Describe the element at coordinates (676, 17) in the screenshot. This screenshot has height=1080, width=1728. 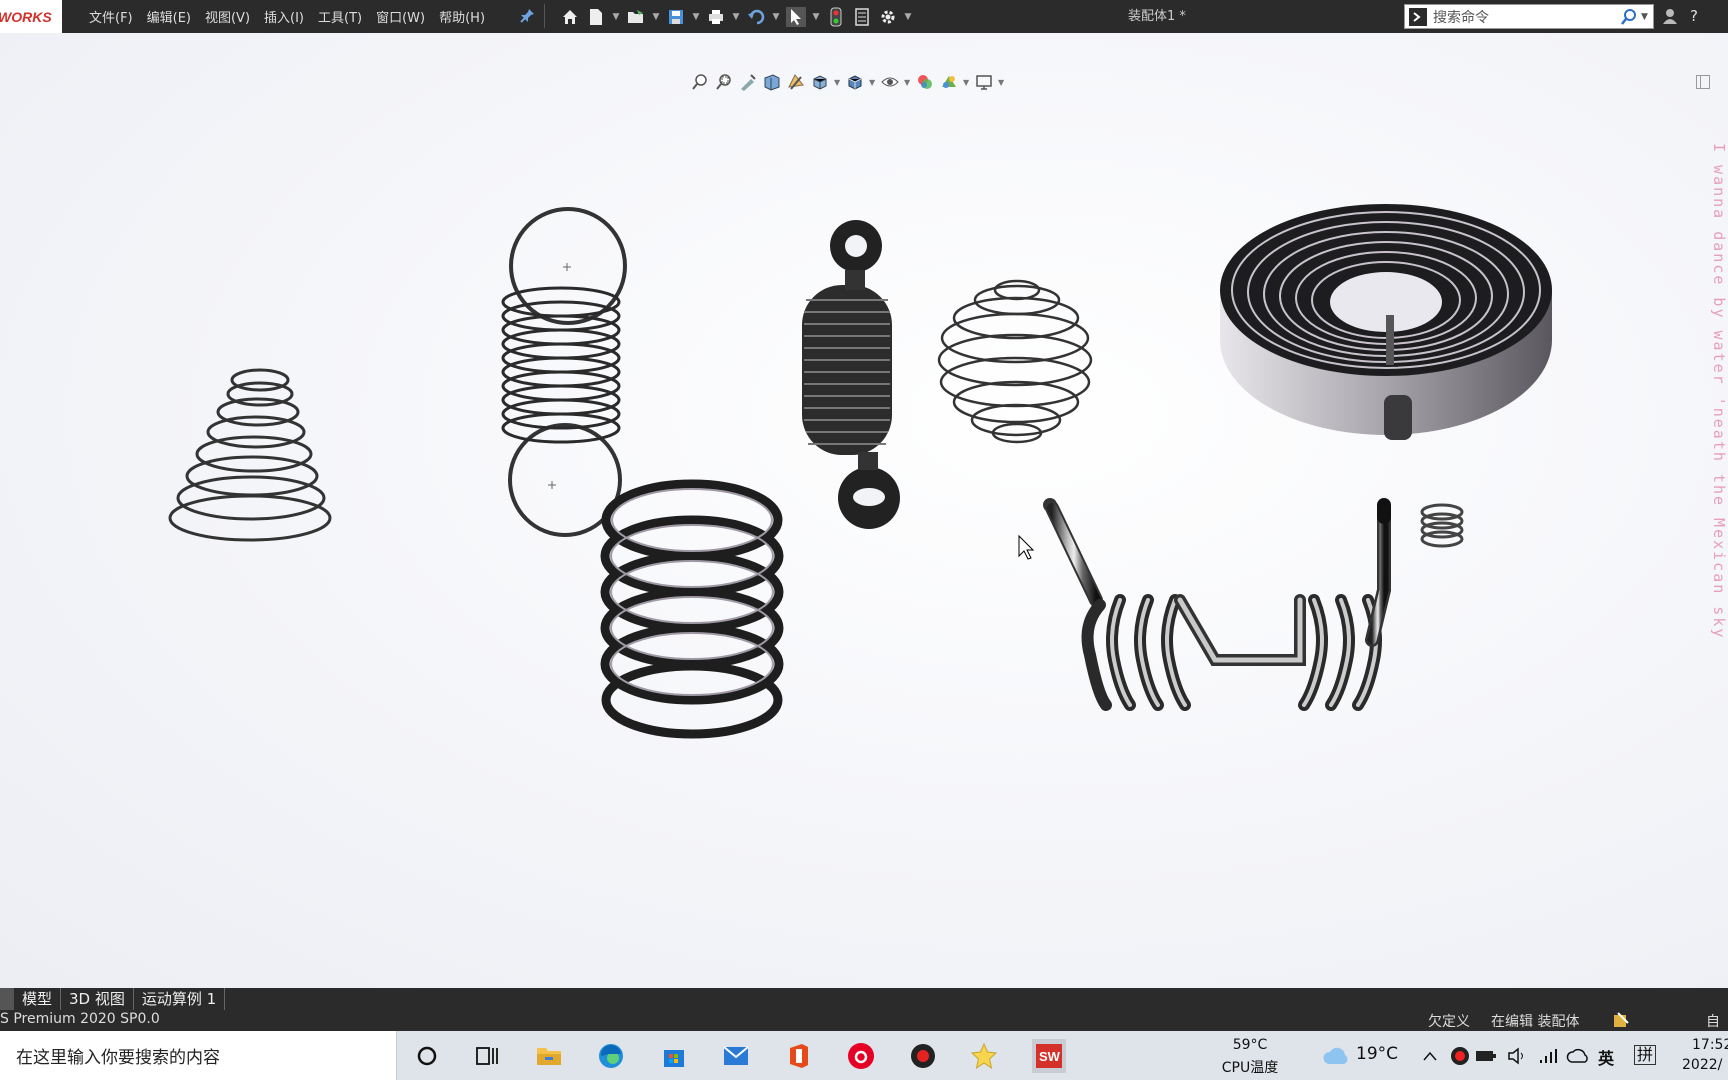
I see `save-icon` at that location.